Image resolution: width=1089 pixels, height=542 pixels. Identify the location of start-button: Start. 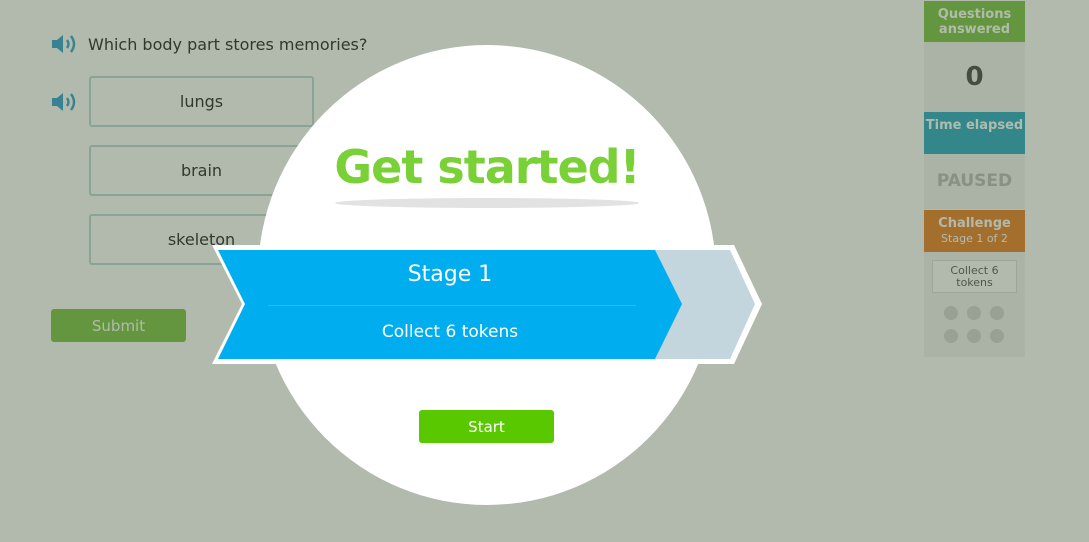
(486, 426).